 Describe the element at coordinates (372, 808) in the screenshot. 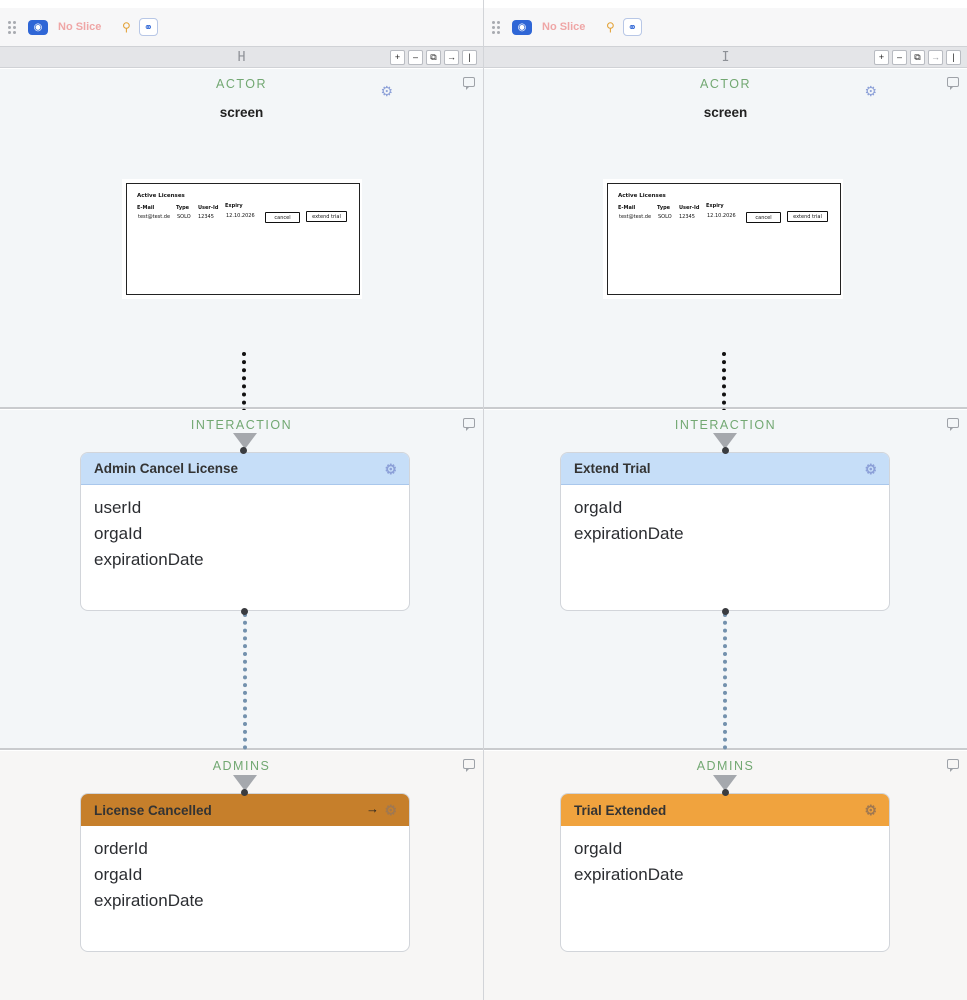

I see `arrow-right-icon: →` at that location.